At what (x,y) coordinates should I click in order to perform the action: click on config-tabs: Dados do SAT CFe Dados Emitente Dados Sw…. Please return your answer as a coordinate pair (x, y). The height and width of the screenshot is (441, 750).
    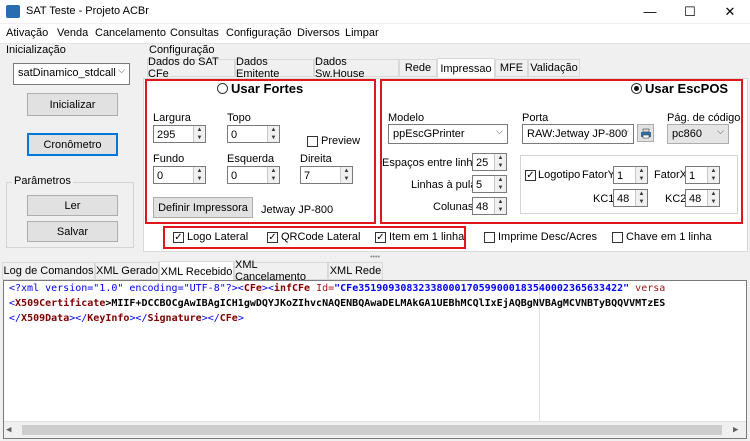
    Looking at the image, I should click on (446, 68).